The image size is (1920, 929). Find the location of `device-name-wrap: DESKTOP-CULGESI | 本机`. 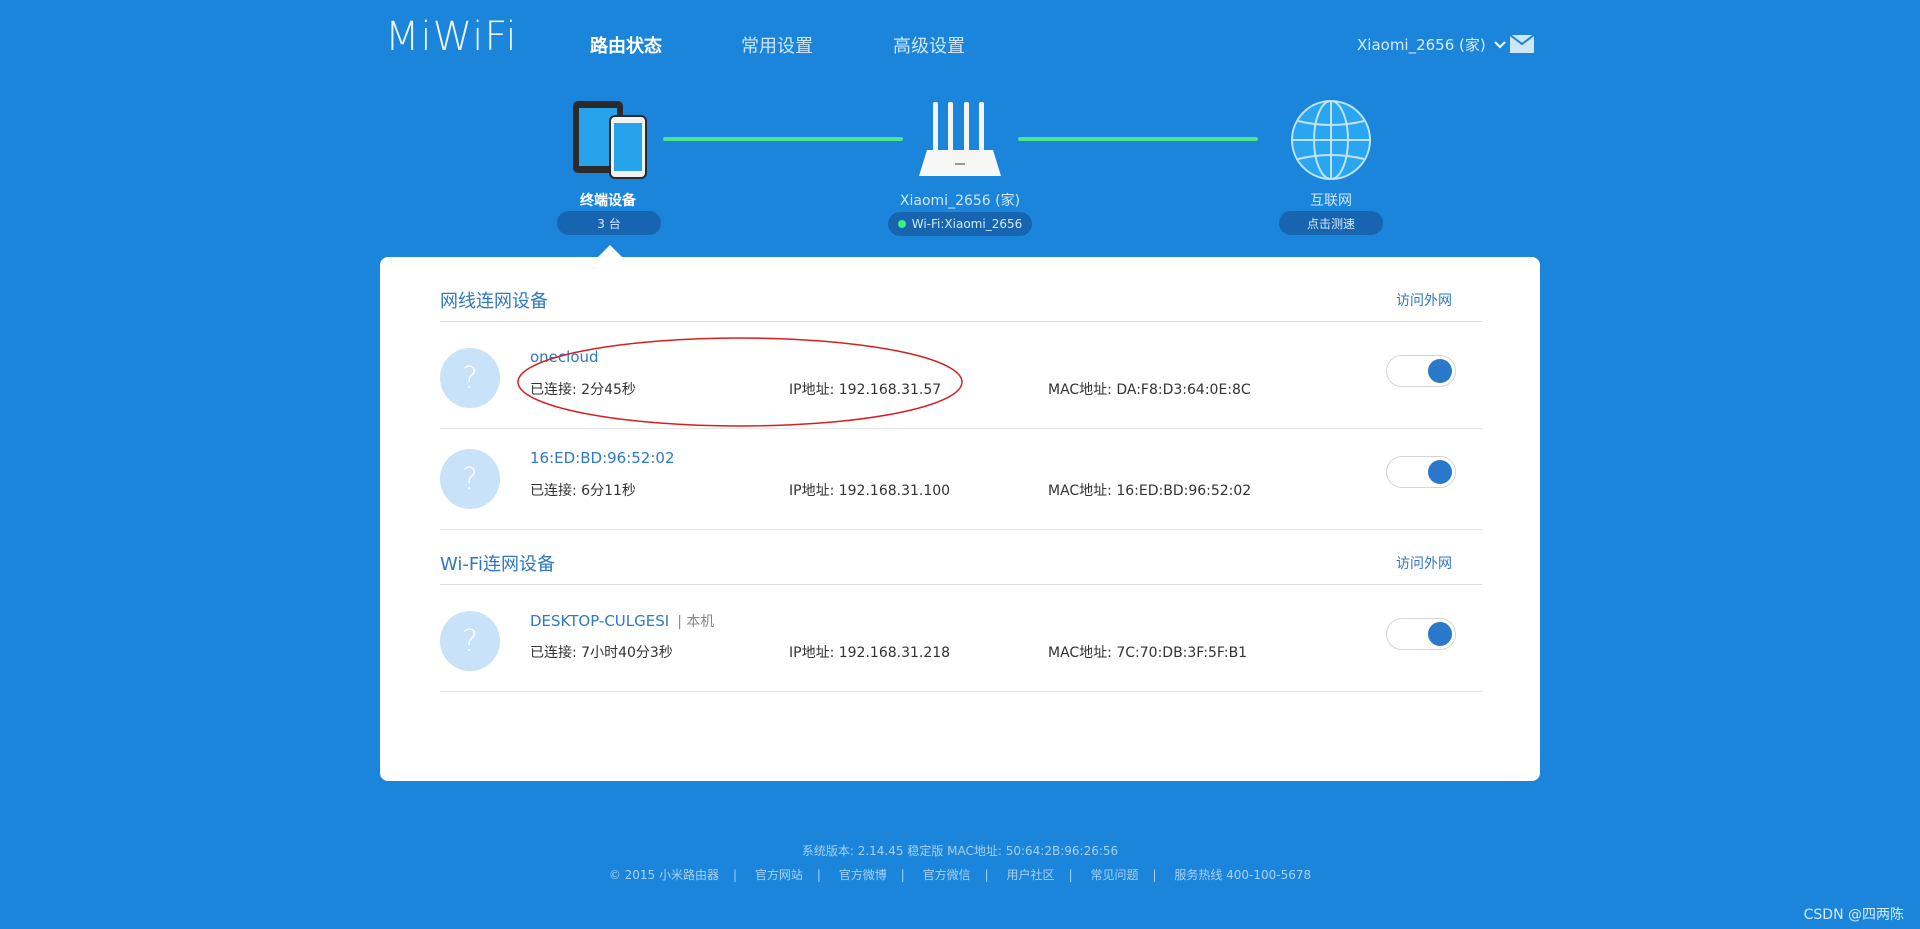

device-name-wrap: DESKTOP-CULGESI | 本机 is located at coordinates (622, 621).